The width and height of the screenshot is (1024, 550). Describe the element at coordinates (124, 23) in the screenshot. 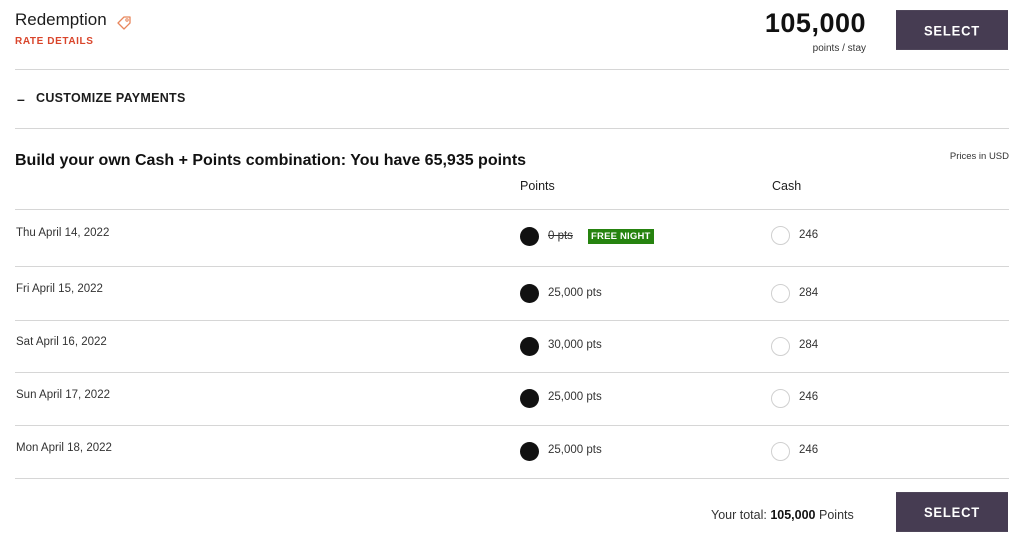

I see `tag-icon` at that location.